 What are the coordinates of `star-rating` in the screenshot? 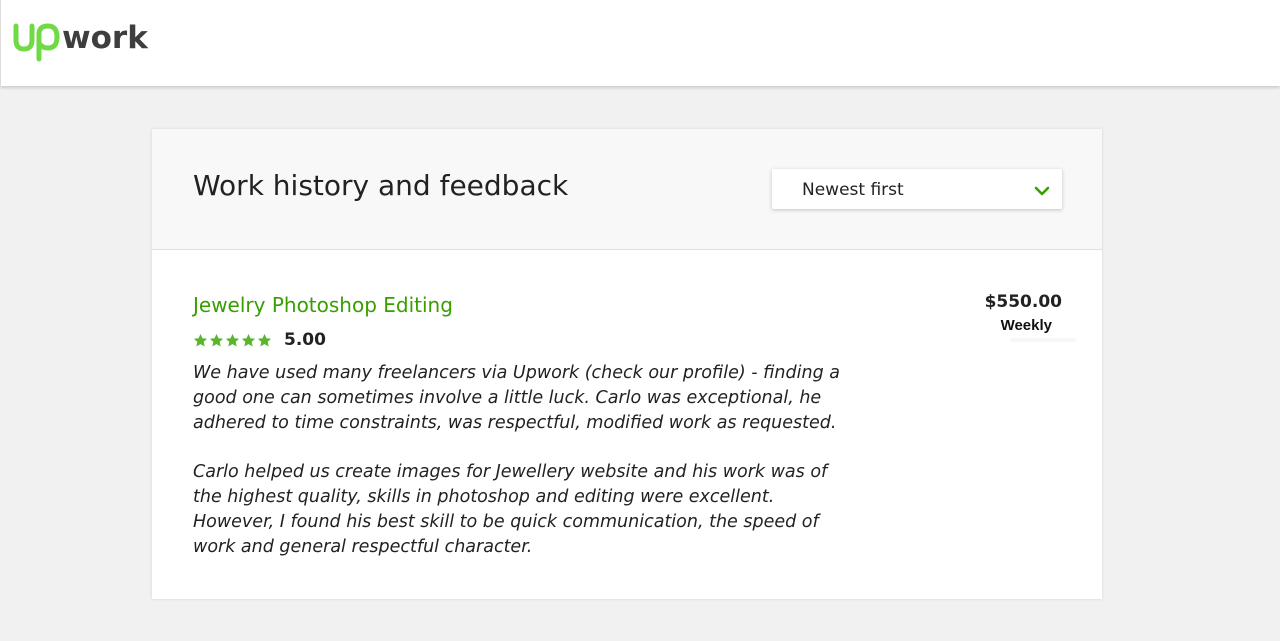 It's located at (232, 341).